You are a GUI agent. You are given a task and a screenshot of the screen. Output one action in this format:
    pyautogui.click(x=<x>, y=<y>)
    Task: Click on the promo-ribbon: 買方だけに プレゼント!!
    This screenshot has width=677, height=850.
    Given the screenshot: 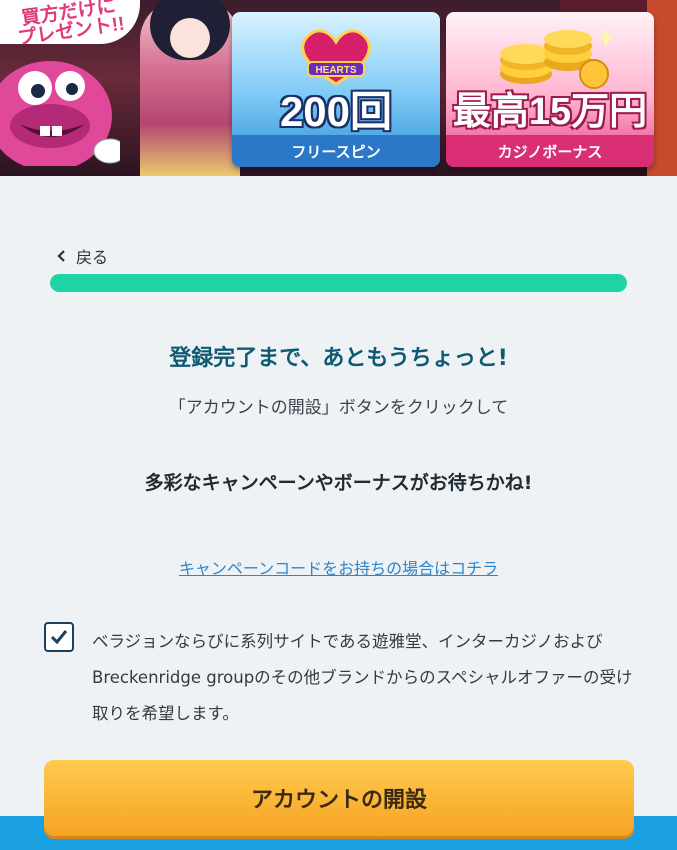 What is the action you would take?
    pyautogui.click(x=70, y=24)
    